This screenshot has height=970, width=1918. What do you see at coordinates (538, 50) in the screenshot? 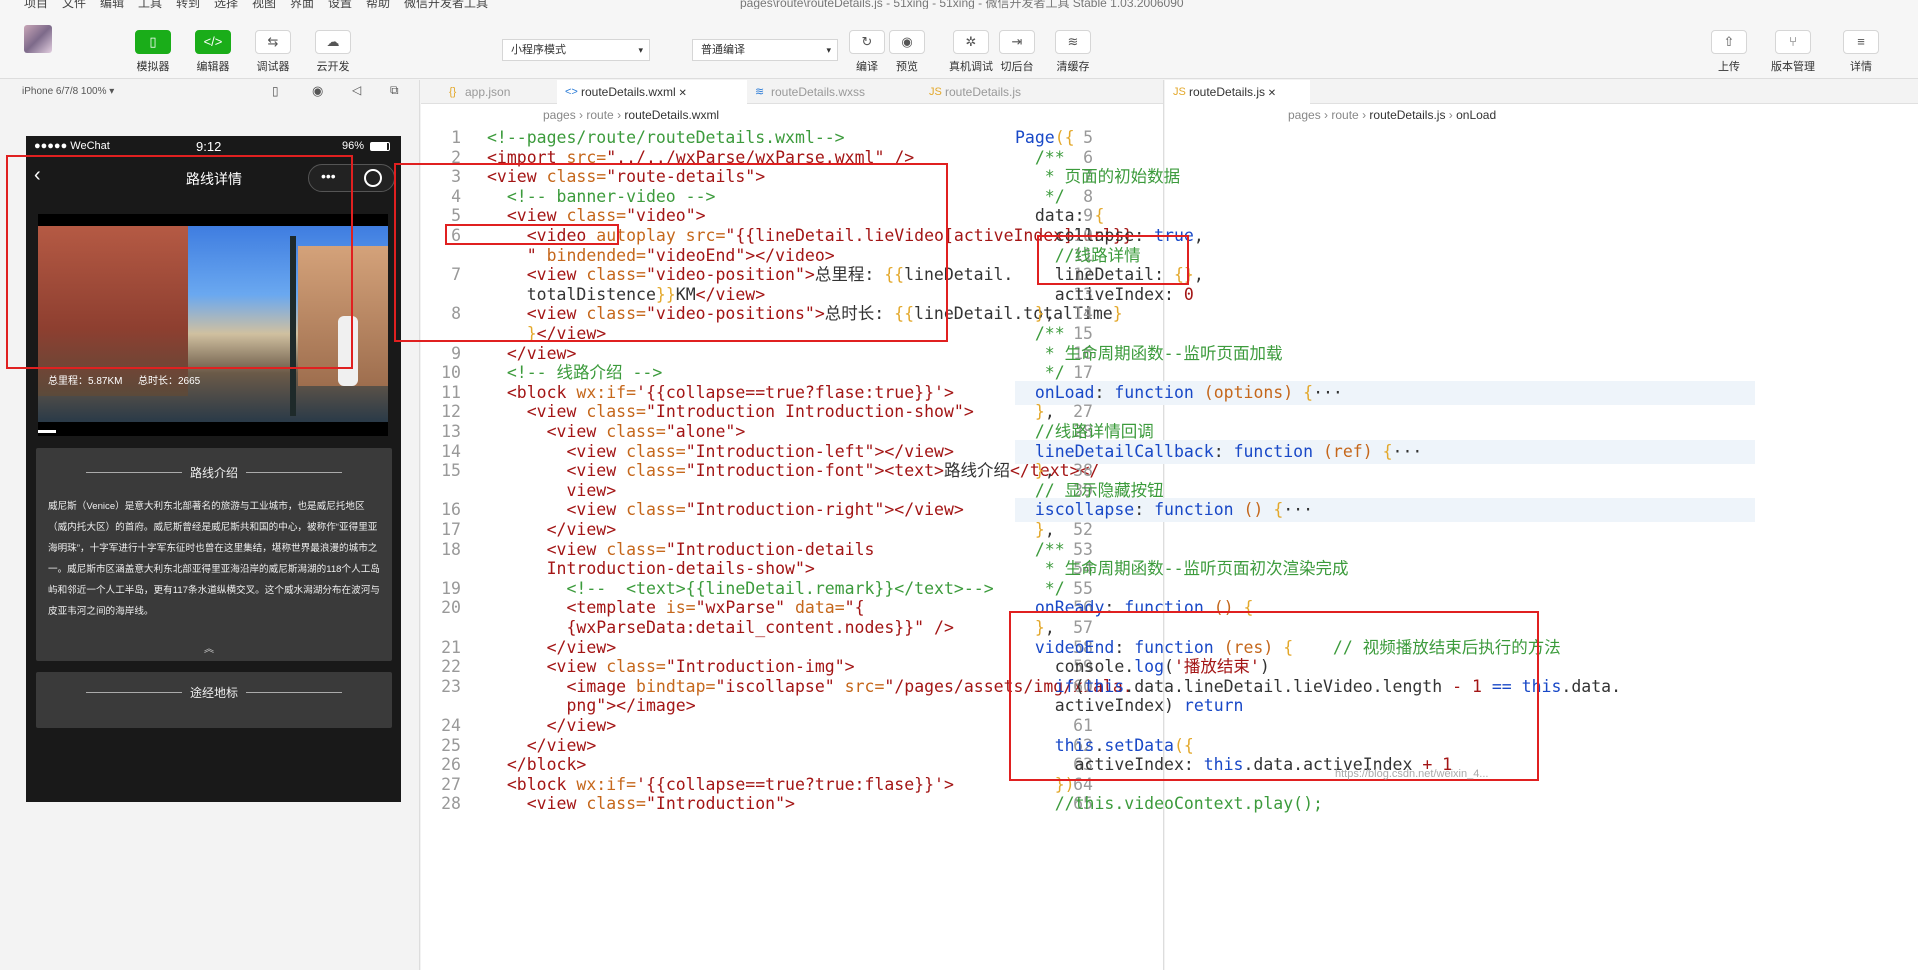
I see `select-value: 小程序模式` at bounding box center [538, 50].